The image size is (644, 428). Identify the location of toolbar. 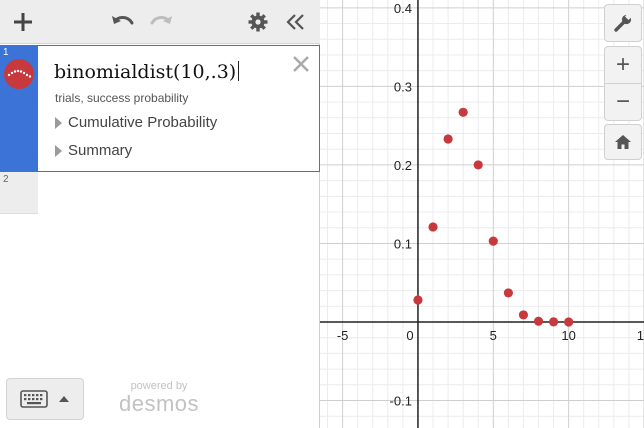
(160, 22).